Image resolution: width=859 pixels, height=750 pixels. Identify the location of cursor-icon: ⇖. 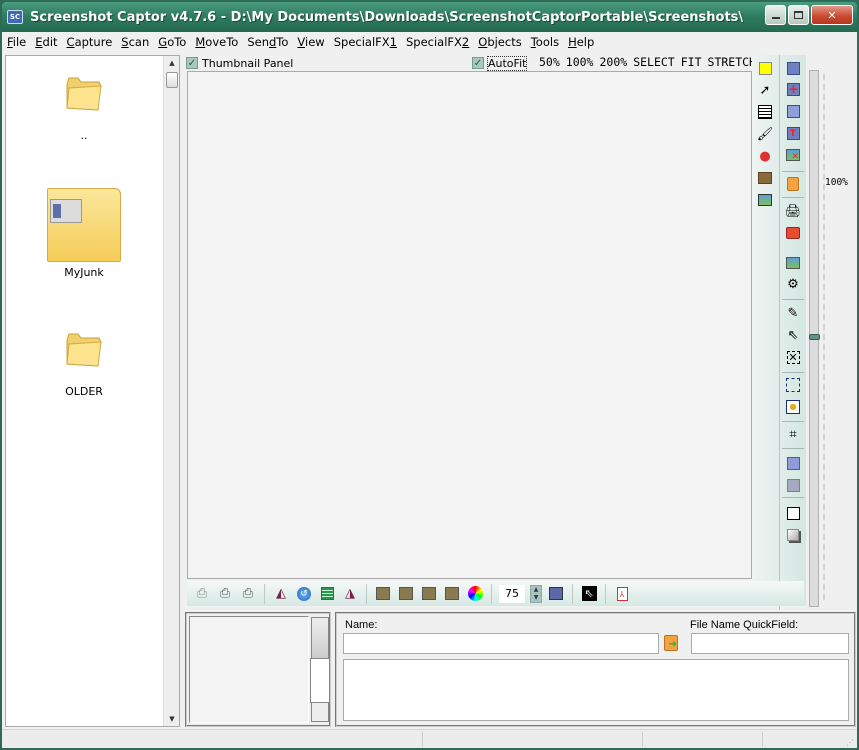
(589, 594).